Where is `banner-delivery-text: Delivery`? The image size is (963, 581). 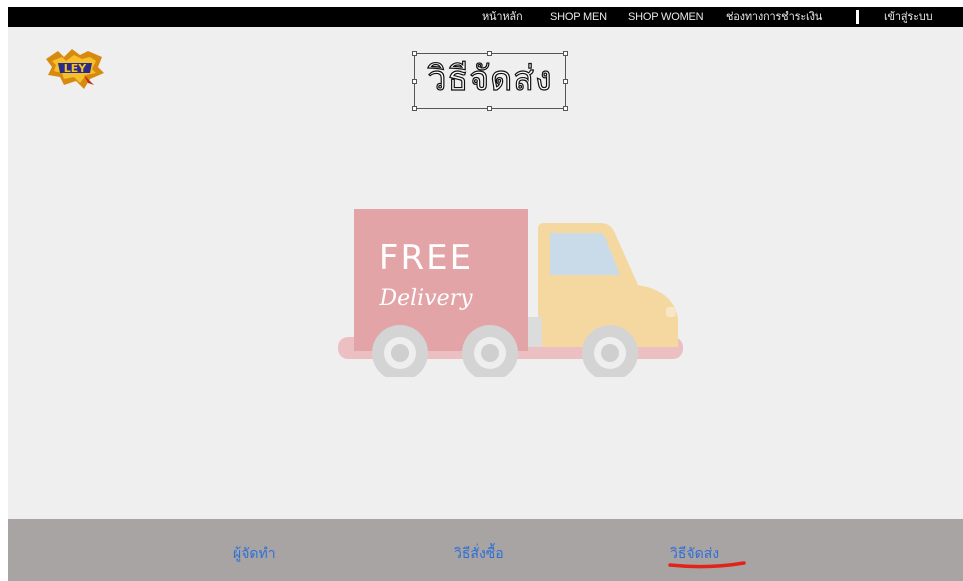 banner-delivery-text: Delivery is located at coordinates (425, 298).